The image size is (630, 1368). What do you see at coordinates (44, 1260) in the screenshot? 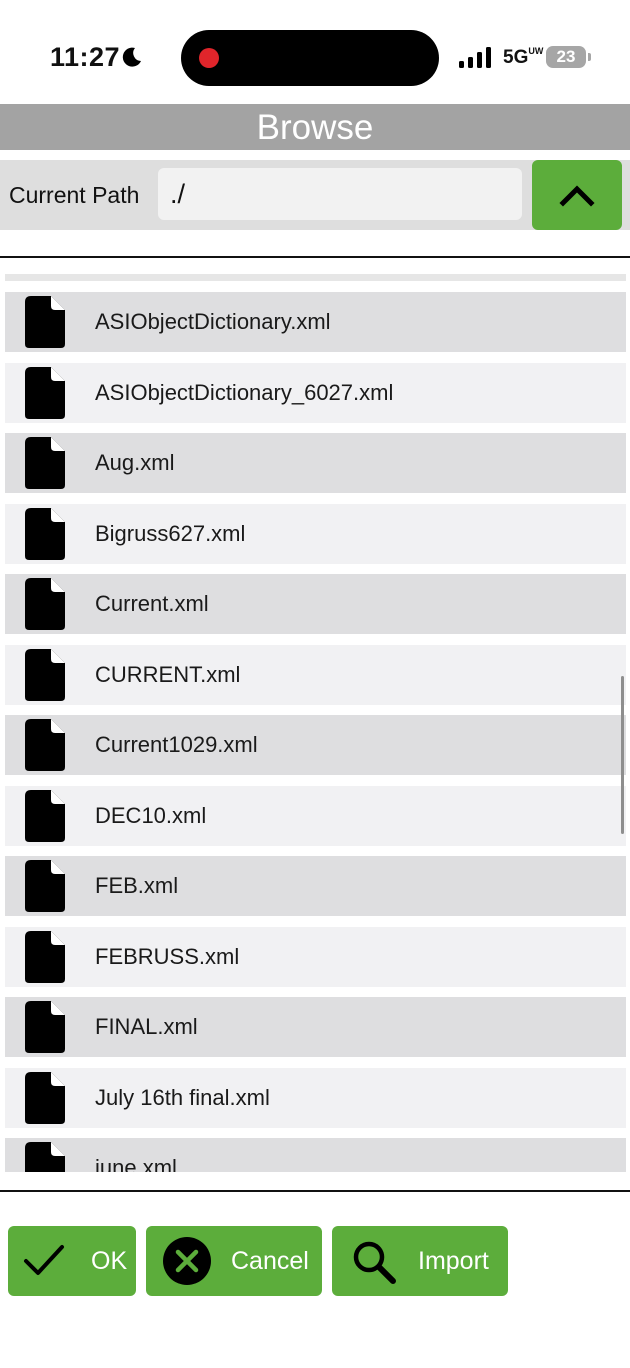
I see `checkmark-icon` at bounding box center [44, 1260].